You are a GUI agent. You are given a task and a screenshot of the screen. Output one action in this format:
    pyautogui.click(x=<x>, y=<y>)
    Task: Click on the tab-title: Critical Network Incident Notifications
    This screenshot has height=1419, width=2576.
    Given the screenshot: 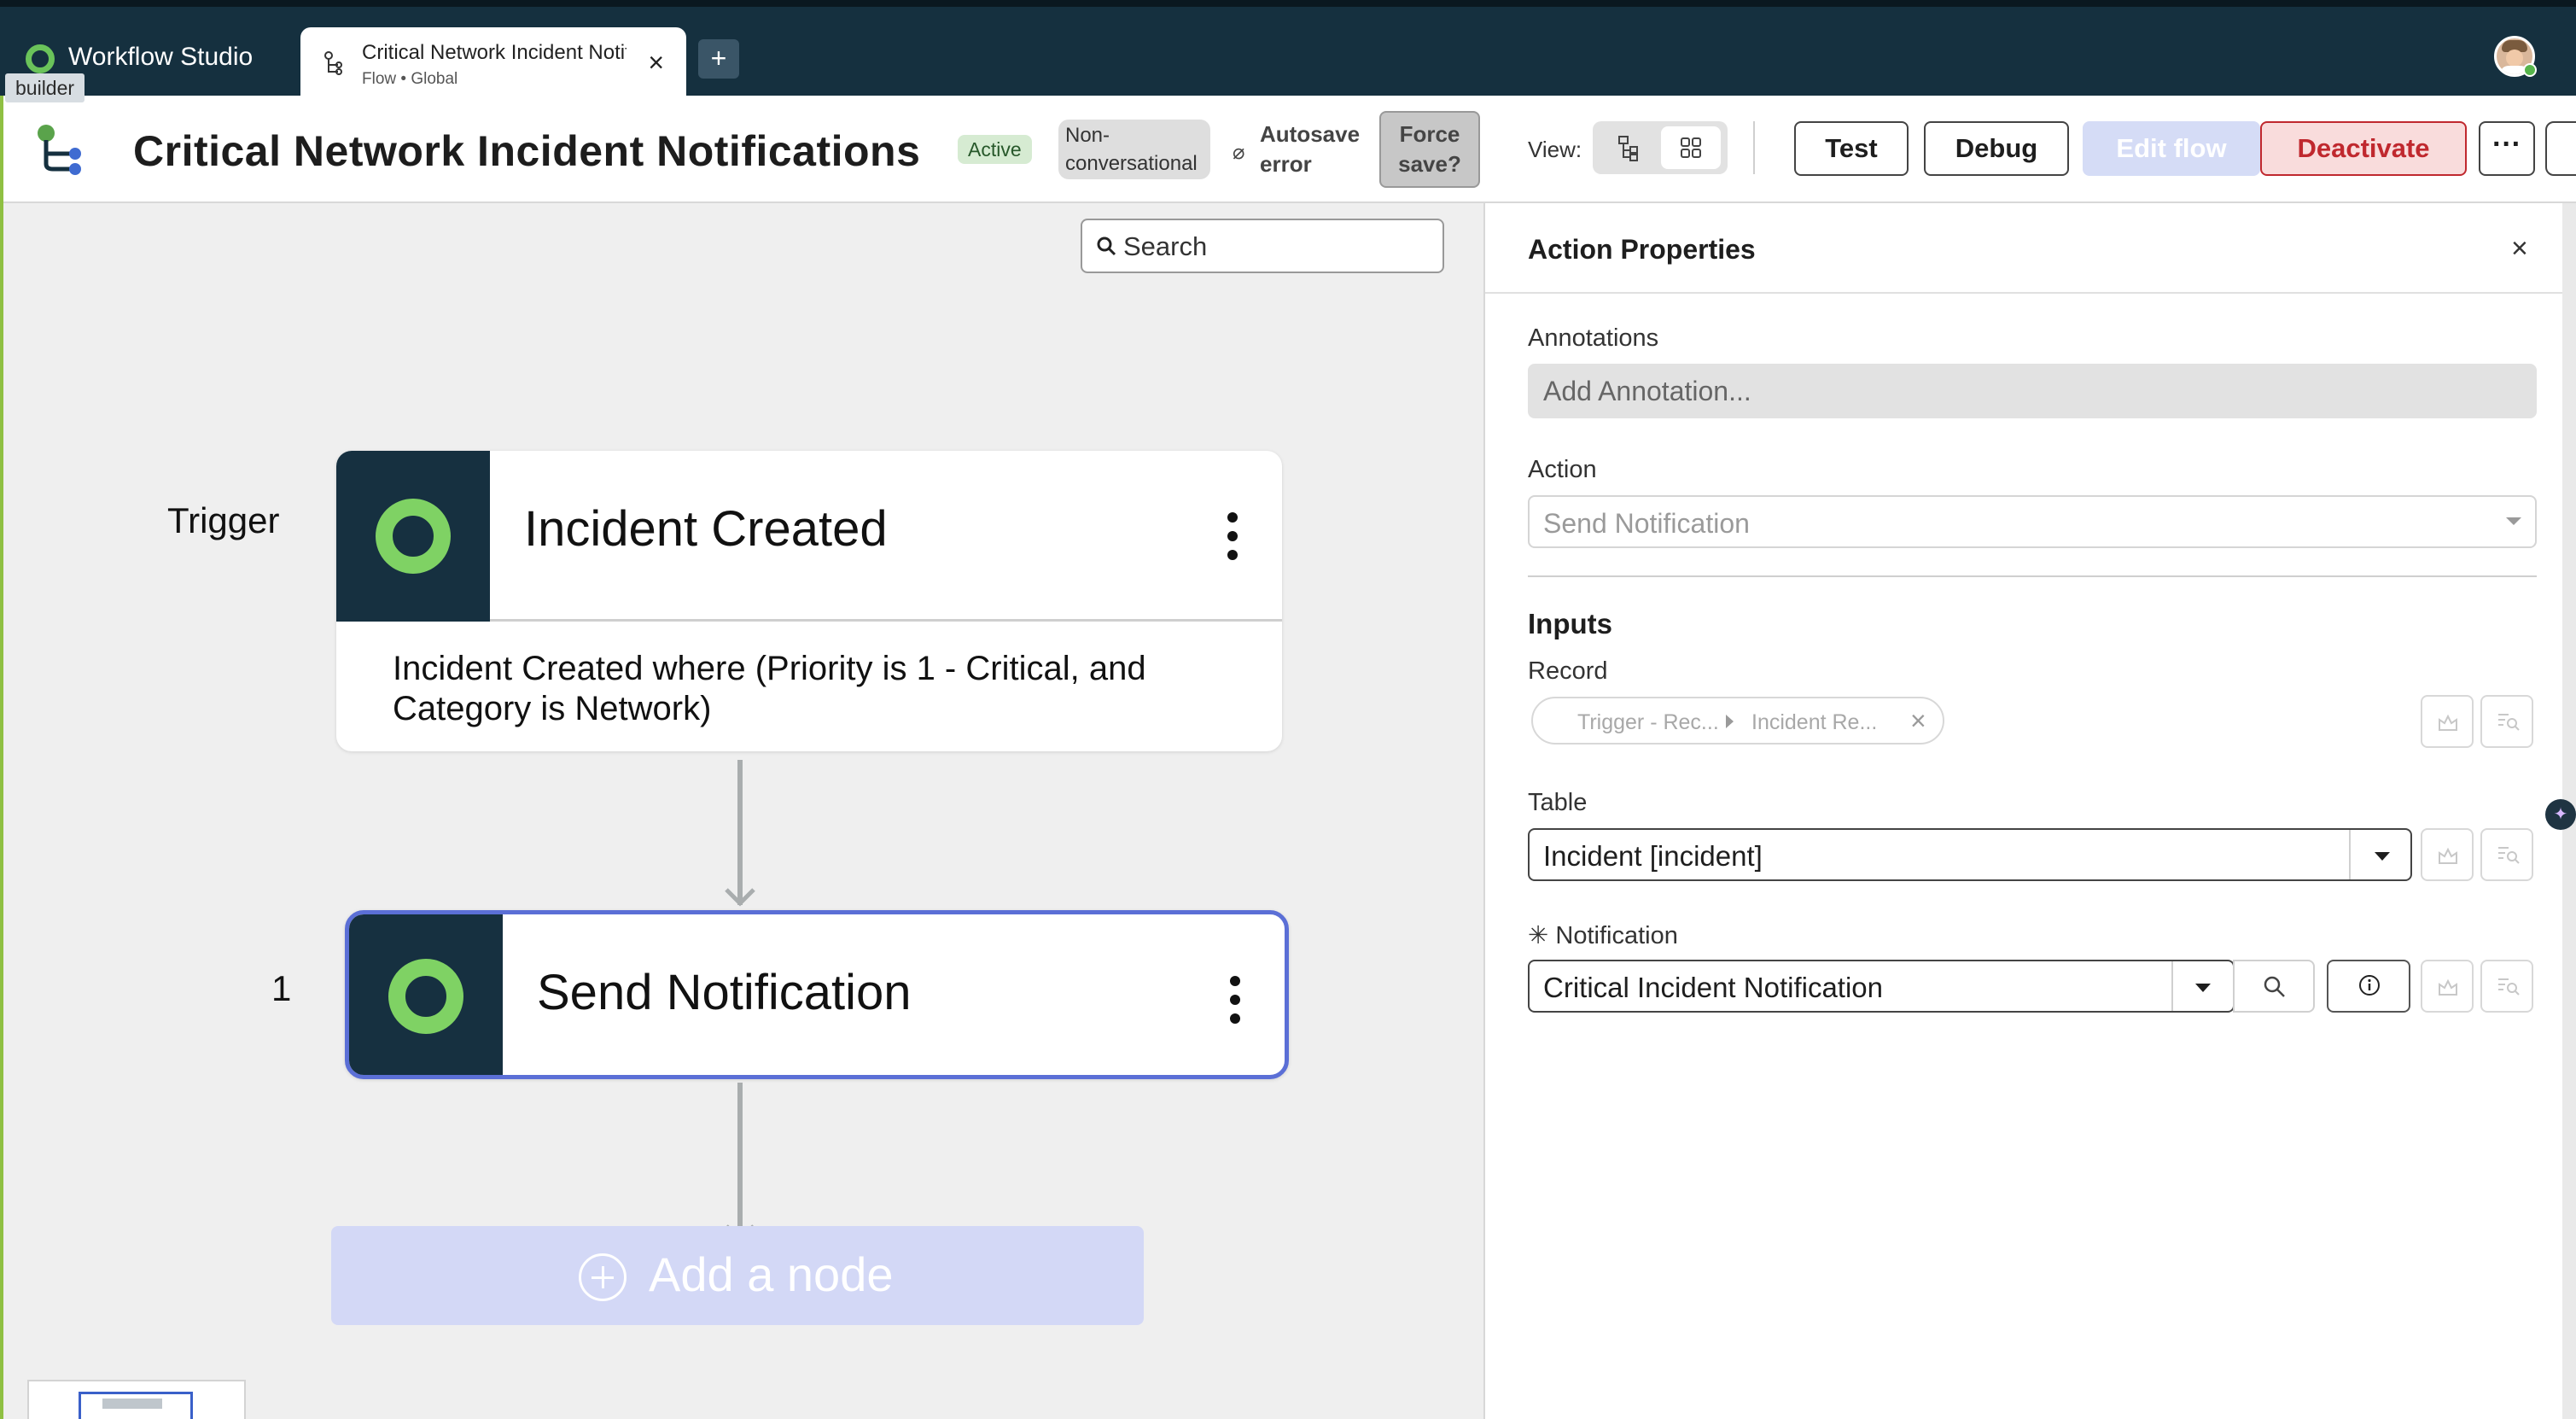 What is the action you would take?
    pyautogui.click(x=494, y=52)
    